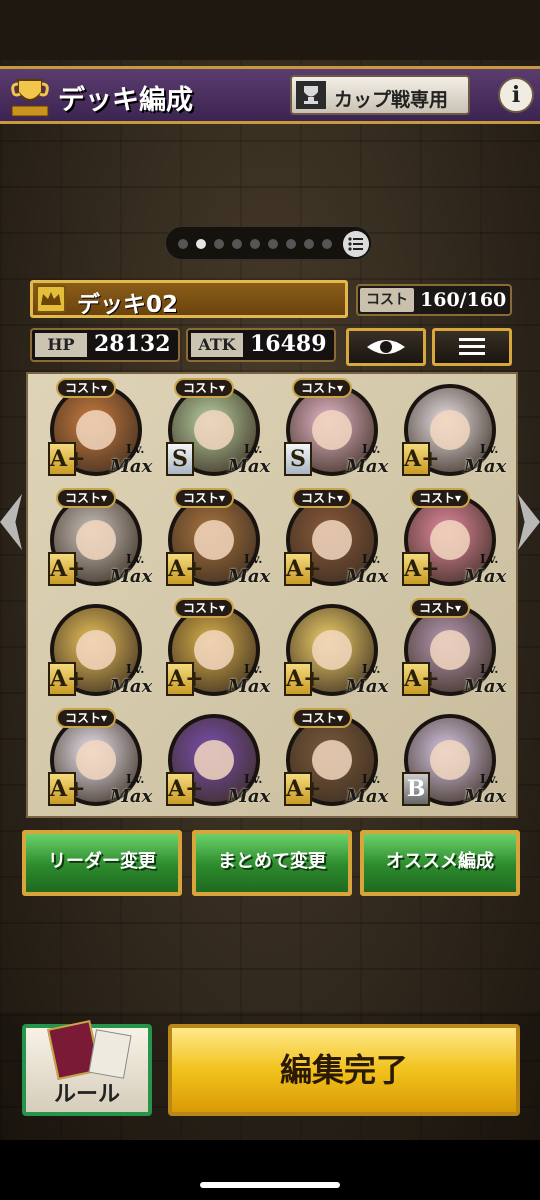 The width and height of the screenshot is (540, 1200). I want to click on status-bar, so click(270, 30).